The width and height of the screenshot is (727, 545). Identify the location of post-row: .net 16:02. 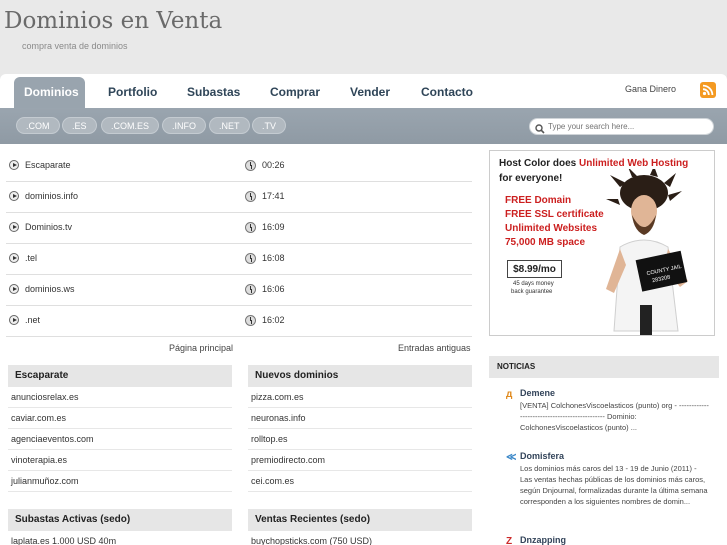
(239, 321).